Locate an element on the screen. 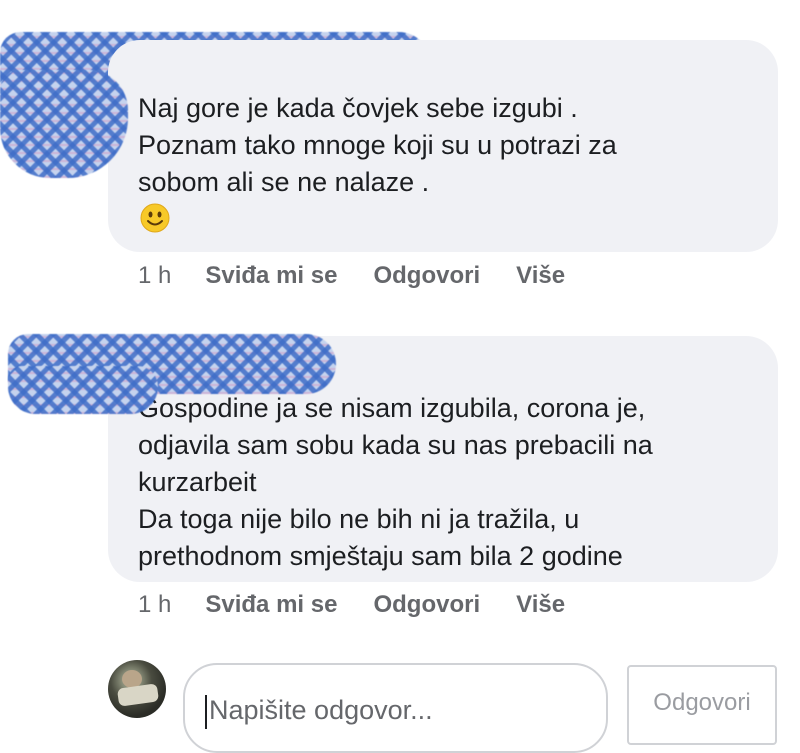  user-avatar is located at coordinates (137, 689).